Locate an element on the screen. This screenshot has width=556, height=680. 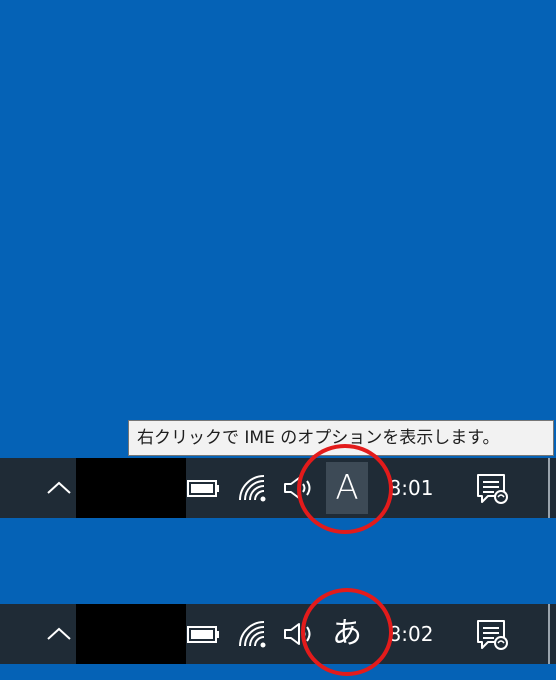
ime-mode-button: あ is located at coordinates (347, 634).